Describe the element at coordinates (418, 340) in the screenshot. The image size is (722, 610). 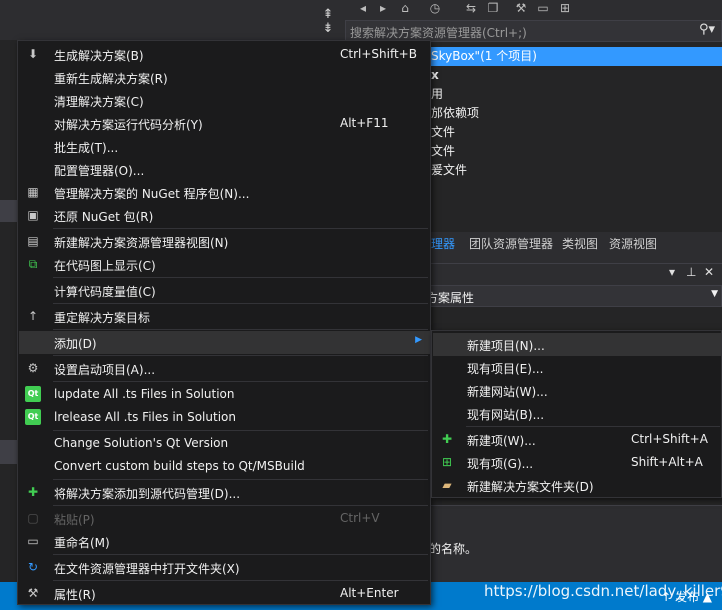
I see `submenu-arrow-icon: ▶` at that location.